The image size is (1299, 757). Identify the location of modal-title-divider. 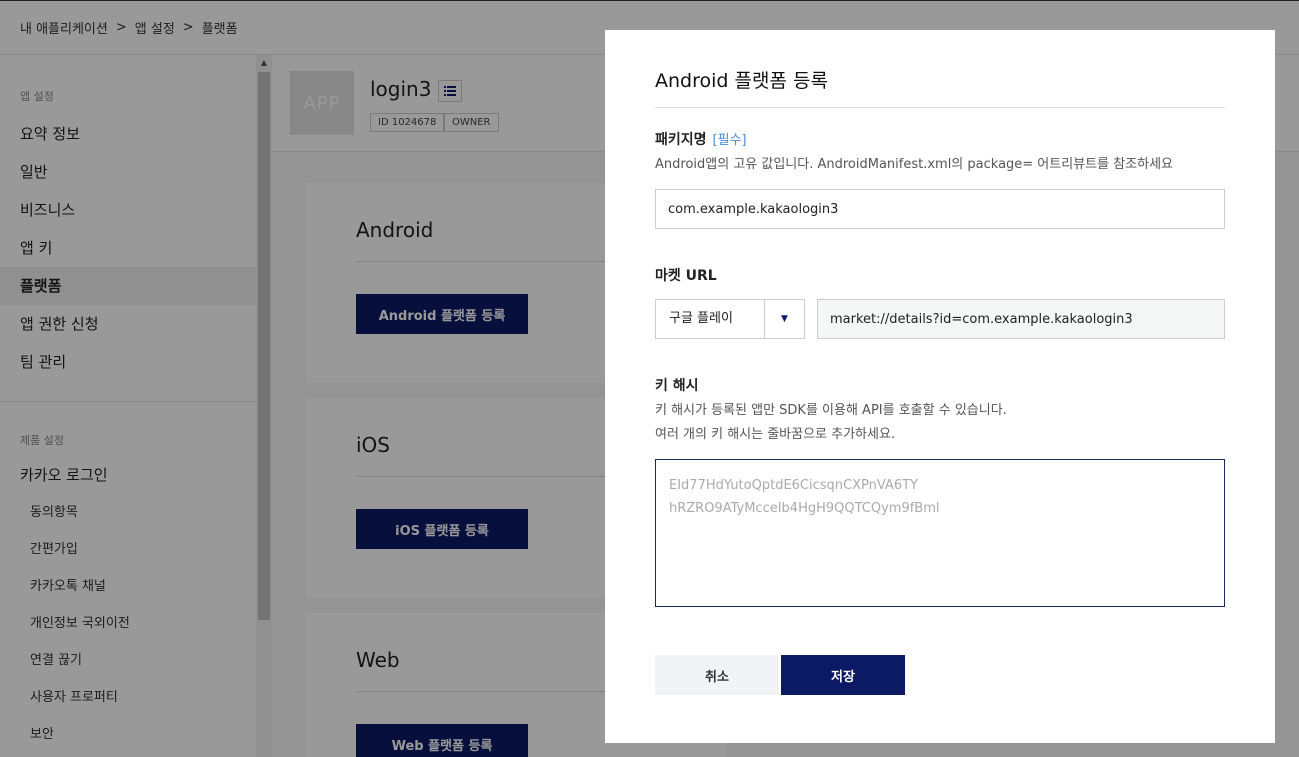
(940, 107).